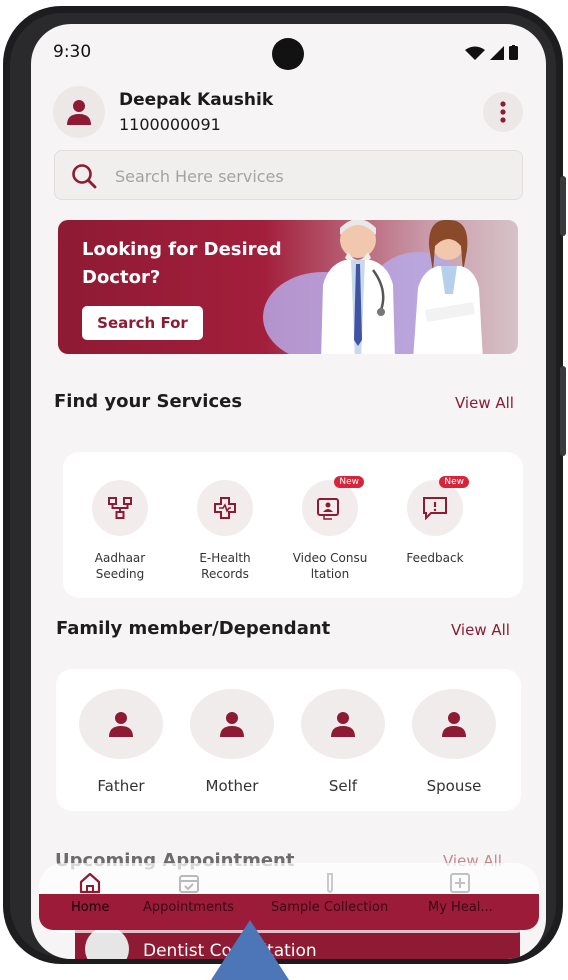 The width and height of the screenshot is (568, 980). I want to click on user-name: Deepak Kaushik, so click(196, 100).